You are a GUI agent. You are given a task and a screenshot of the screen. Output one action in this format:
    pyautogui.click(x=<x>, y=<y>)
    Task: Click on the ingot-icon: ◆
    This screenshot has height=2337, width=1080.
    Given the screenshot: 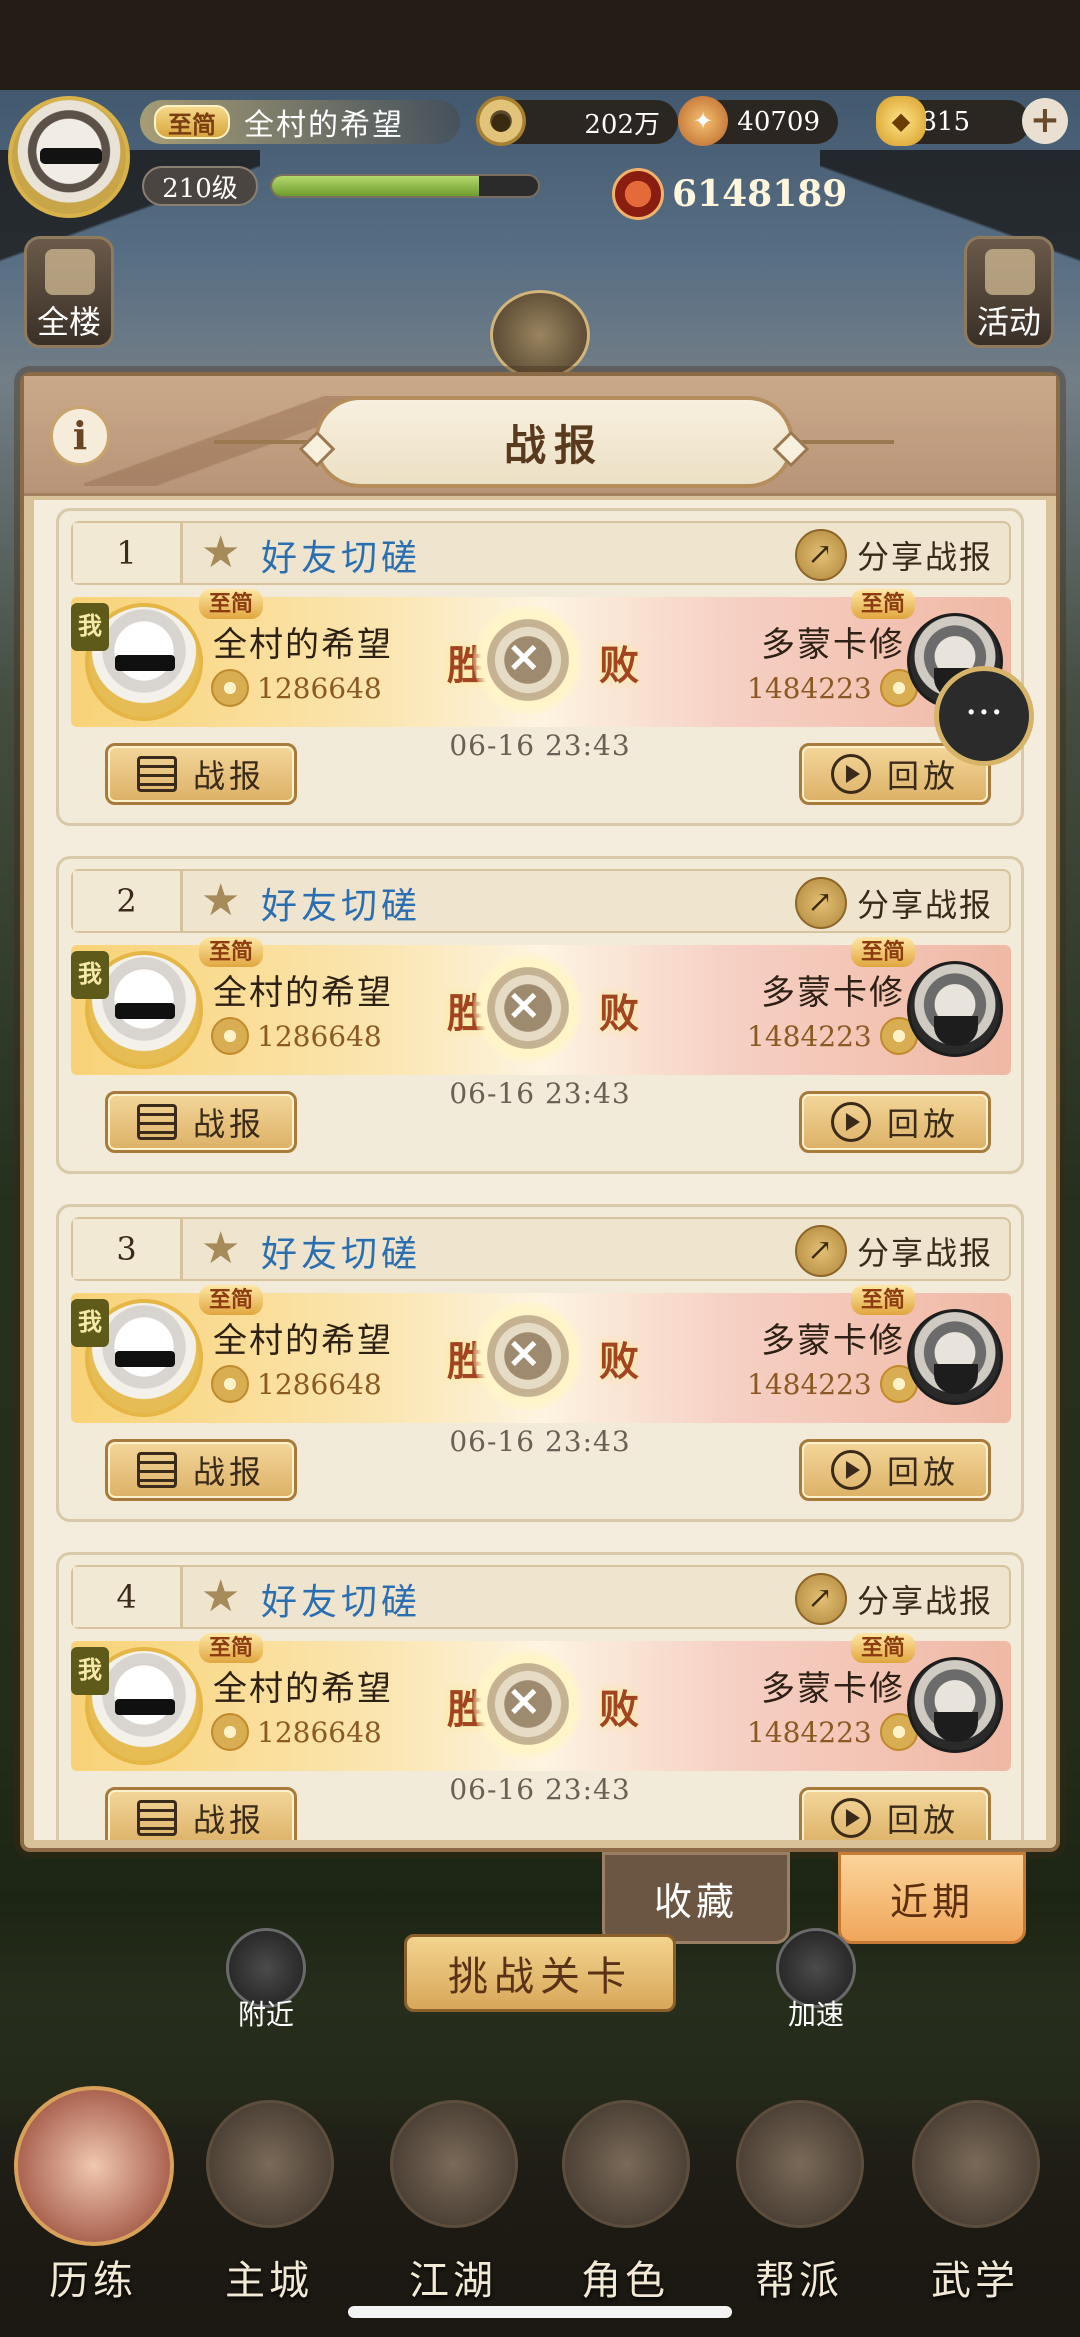 What is the action you would take?
    pyautogui.click(x=901, y=121)
    